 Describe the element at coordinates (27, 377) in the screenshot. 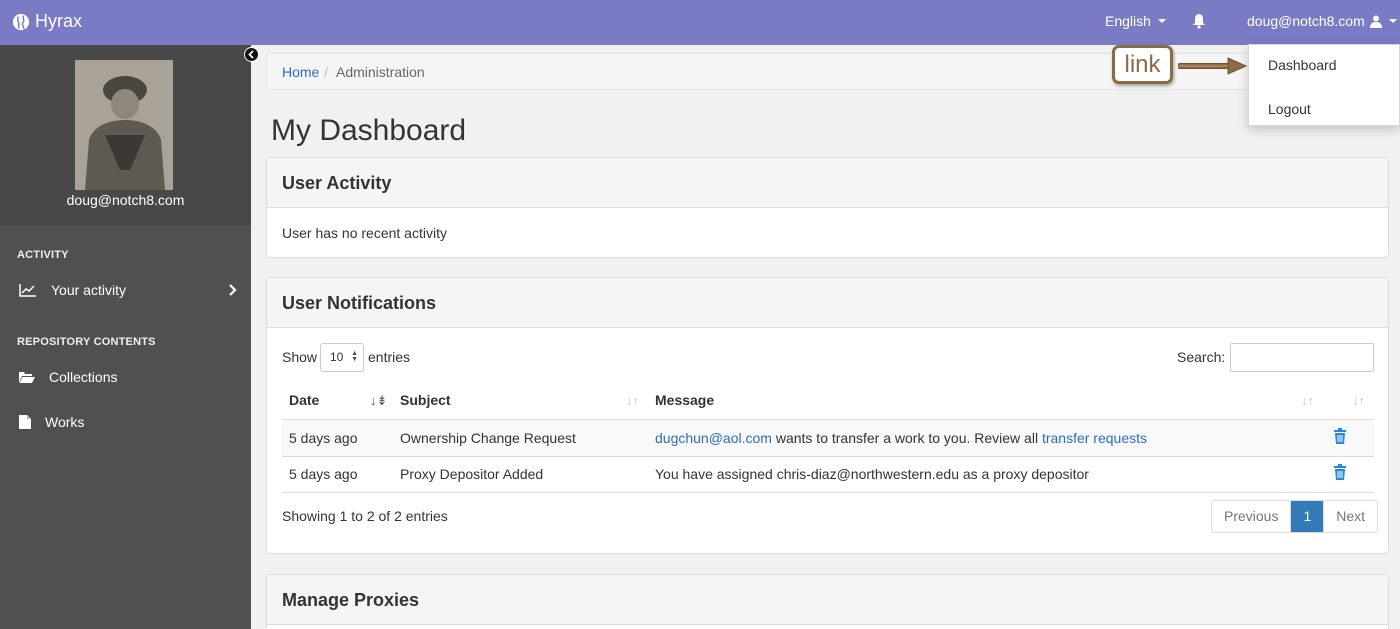

I see `folder-open-icon` at that location.